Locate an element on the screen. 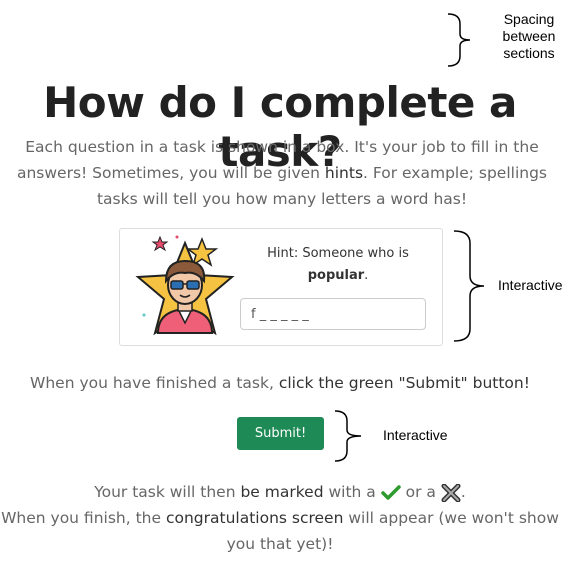 The width and height of the screenshot is (577, 562). button-annotation: Interactive is located at coordinates (415, 435).